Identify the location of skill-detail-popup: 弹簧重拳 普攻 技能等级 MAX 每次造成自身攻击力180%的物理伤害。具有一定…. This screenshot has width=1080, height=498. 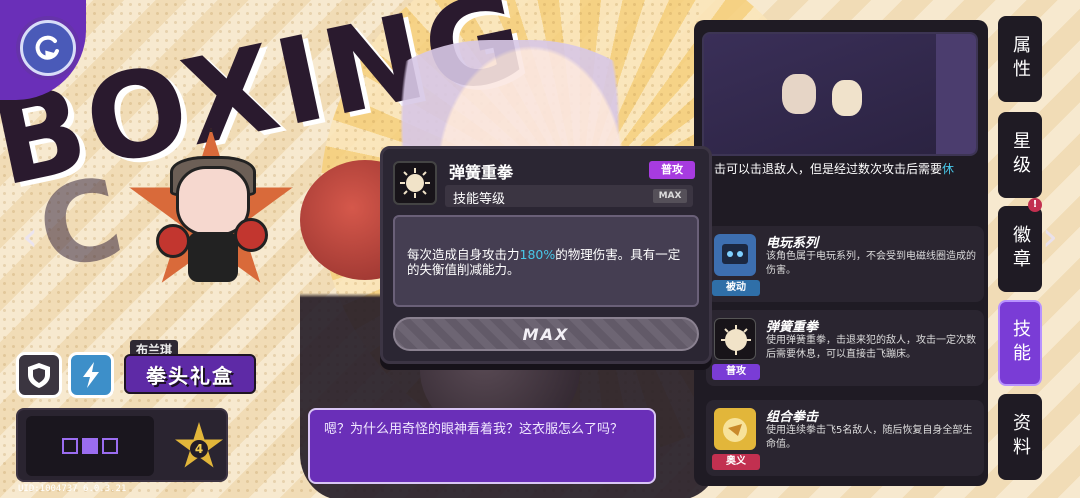
(546, 255).